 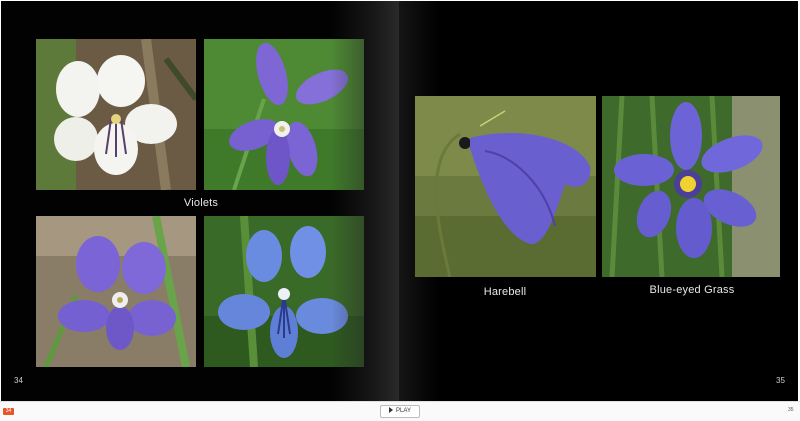 What do you see at coordinates (780, 380) in the screenshot?
I see `right-page-number: 35` at bounding box center [780, 380].